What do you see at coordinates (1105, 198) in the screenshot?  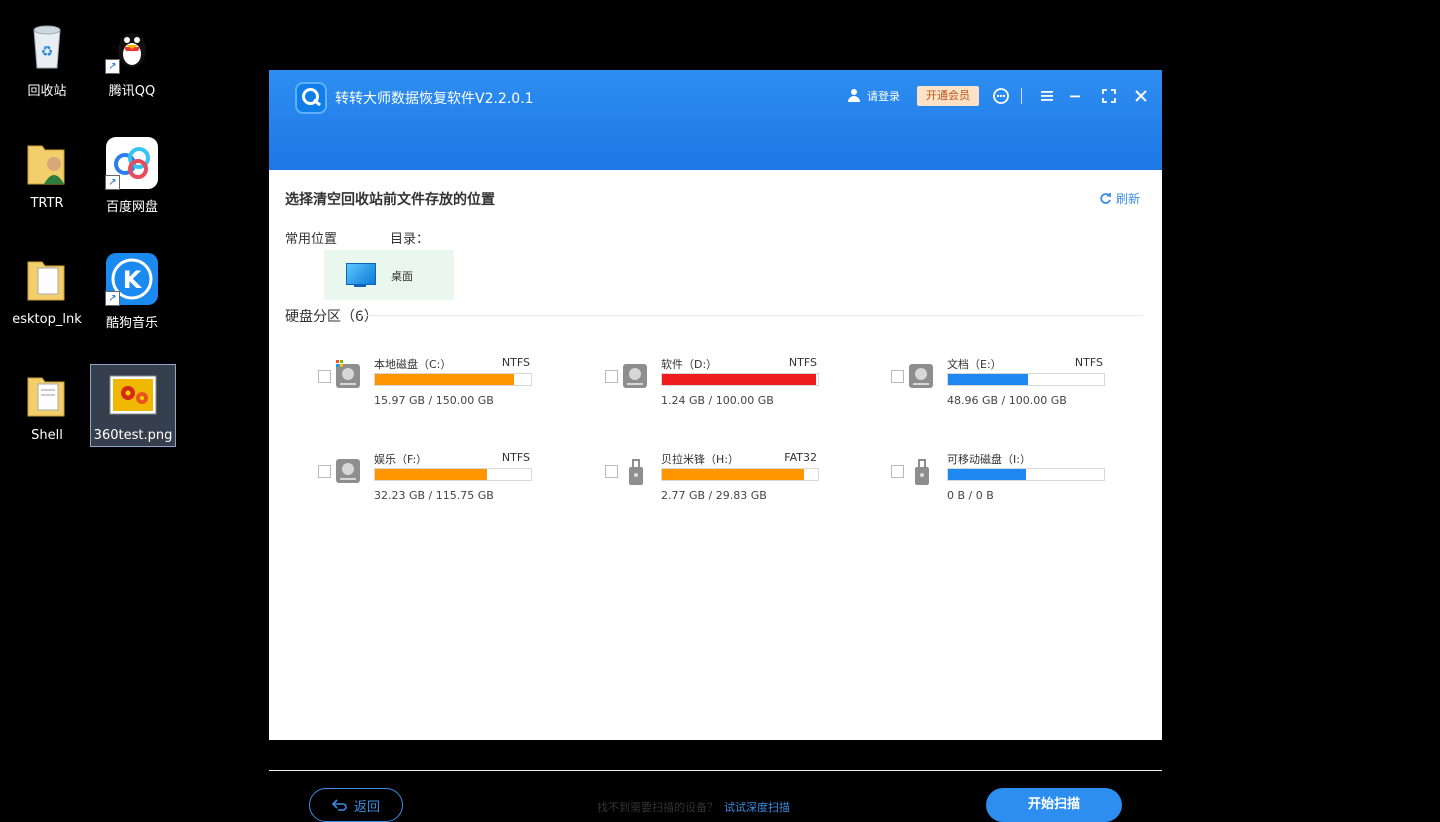 I see `refresh-icon` at bounding box center [1105, 198].